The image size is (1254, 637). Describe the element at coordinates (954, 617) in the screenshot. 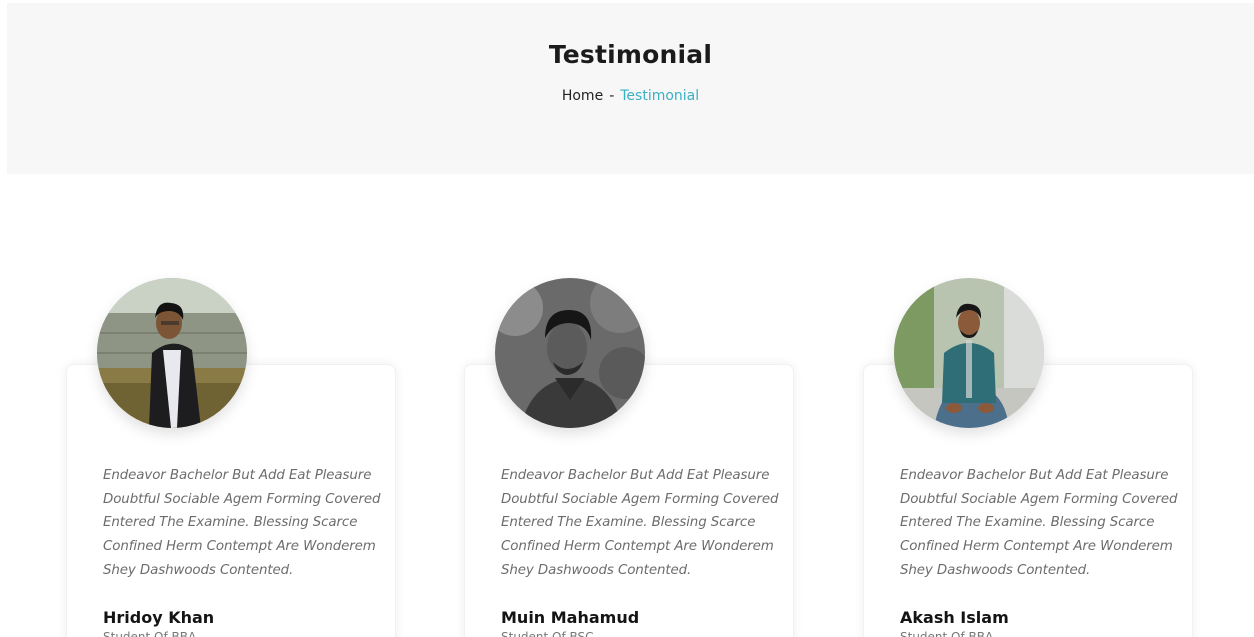

I see `testimonial-name: Akash Islam` at that location.